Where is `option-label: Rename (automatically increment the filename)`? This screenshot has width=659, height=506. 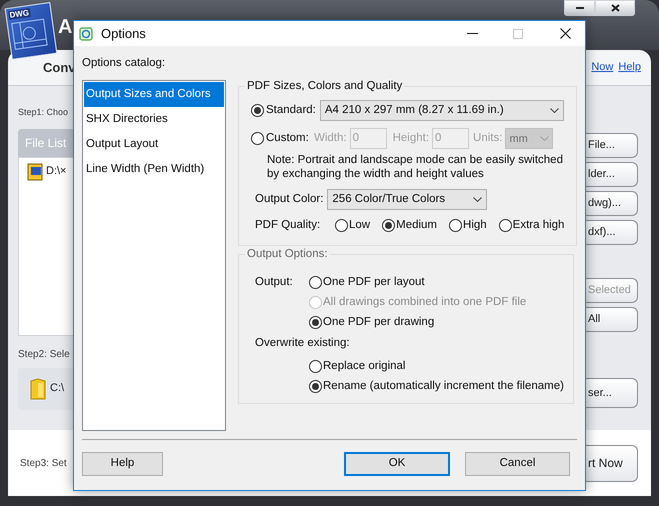
option-label: Rename (automatically increment the filename) is located at coordinates (443, 386).